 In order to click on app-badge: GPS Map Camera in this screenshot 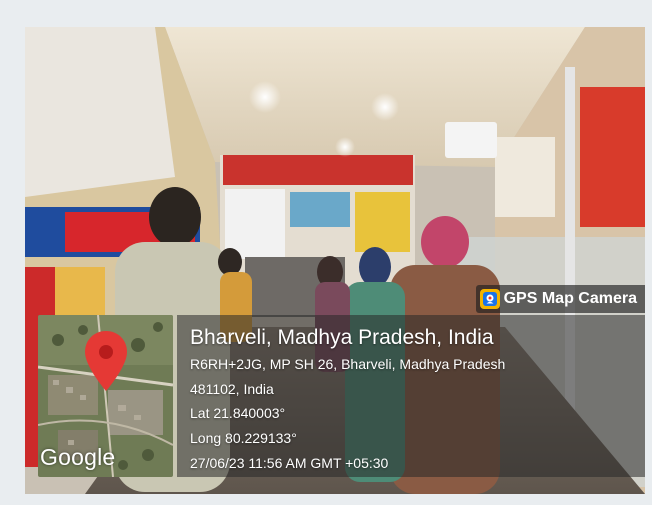, I will do `click(560, 299)`.